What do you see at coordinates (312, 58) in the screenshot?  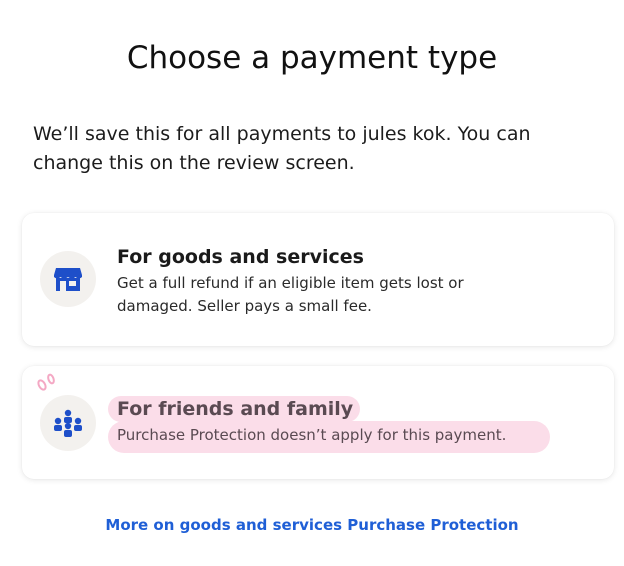 I see `page-title: Choose a payment type` at bounding box center [312, 58].